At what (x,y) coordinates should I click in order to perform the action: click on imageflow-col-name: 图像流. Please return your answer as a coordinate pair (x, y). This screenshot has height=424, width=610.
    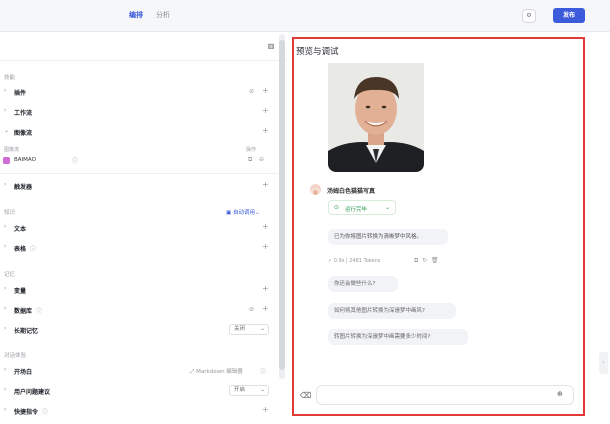
    Looking at the image, I should click on (12, 150).